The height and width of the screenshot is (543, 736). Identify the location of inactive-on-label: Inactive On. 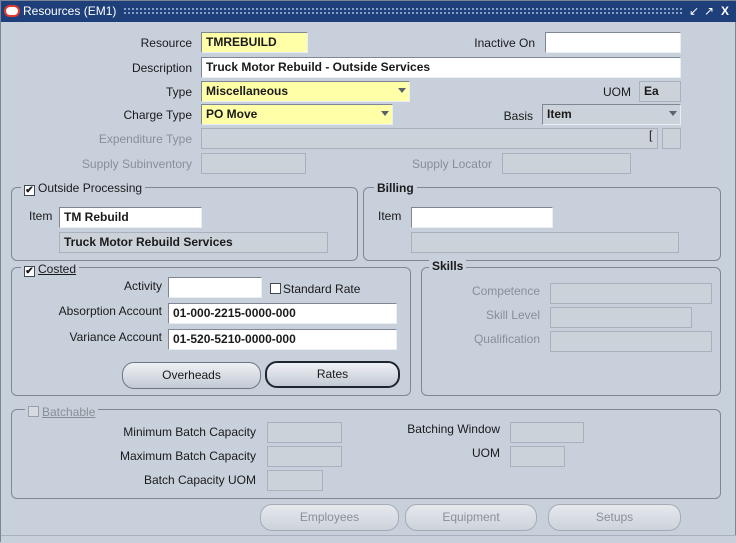
(504, 43).